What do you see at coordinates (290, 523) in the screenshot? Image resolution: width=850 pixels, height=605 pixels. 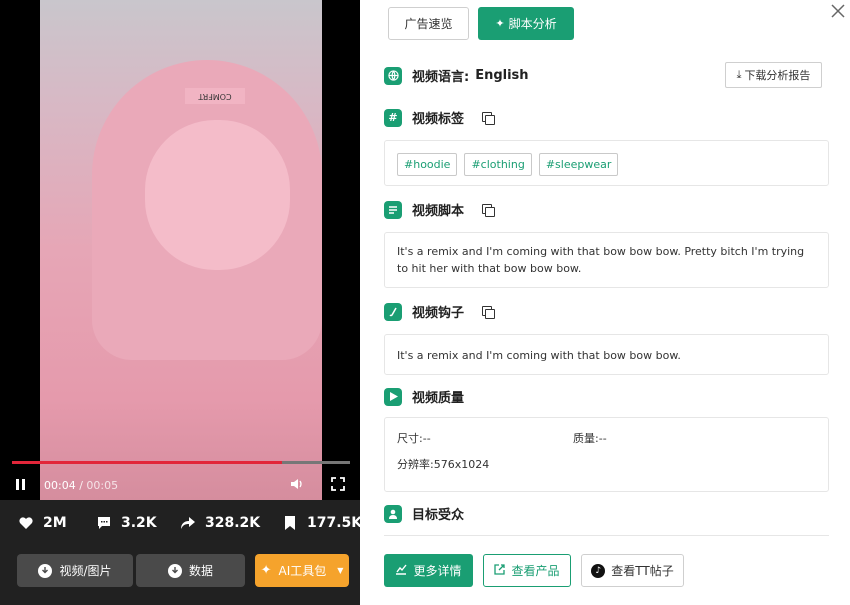 I see `bookmark-icon` at bounding box center [290, 523].